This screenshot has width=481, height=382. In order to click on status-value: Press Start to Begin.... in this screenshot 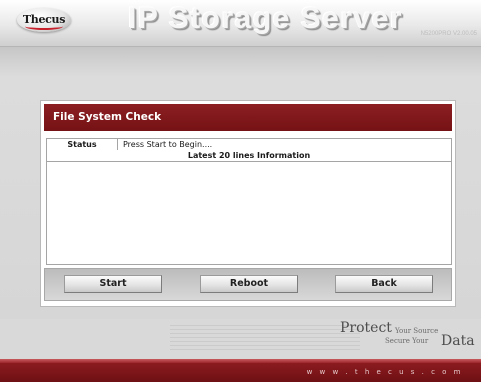, I will do `click(168, 144)`.